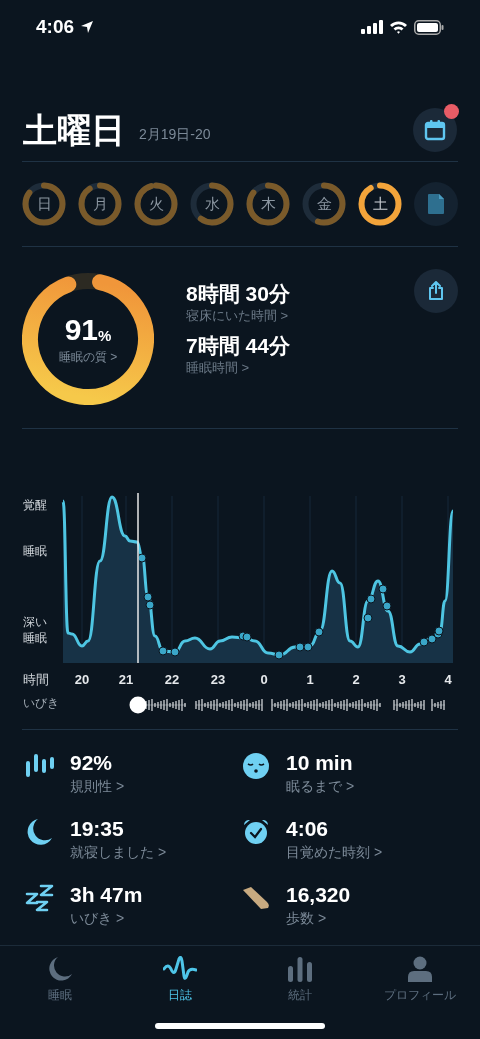 This screenshot has height=1039, width=480. What do you see at coordinates (55, 26) in the screenshot?
I see `status-time: 4:06` at bounding box center [55, 26].